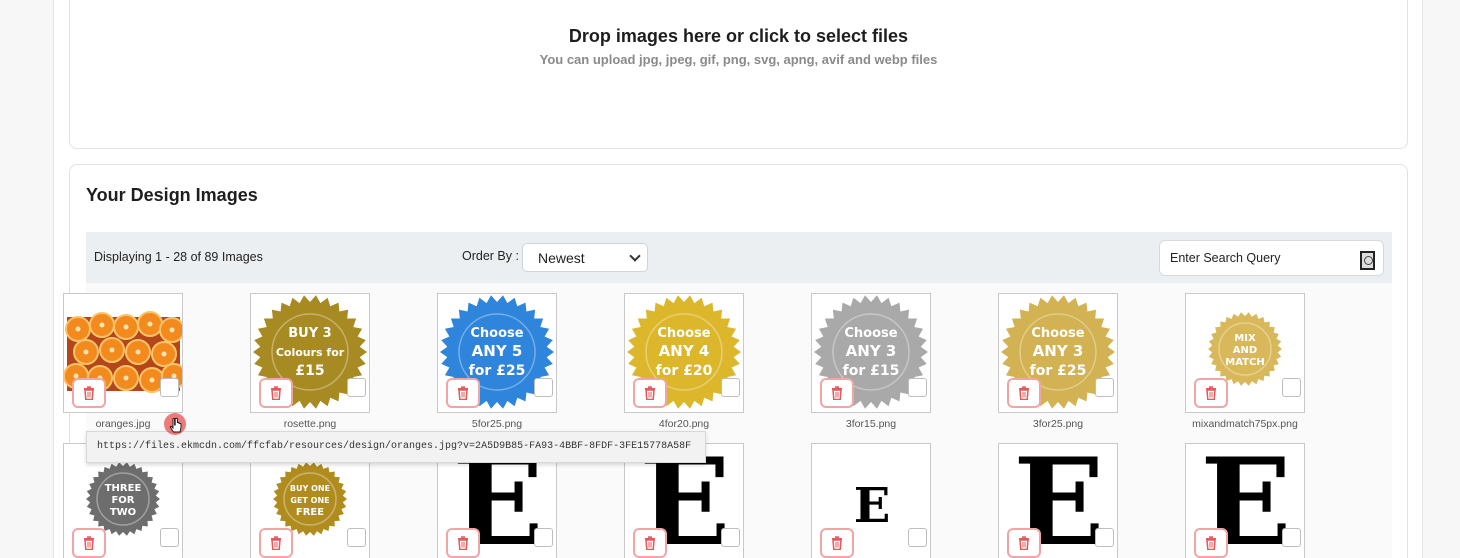 This screenshot has width=1460, height=558. I want to click on rosette-text: ANY 5, so click(497, 351).